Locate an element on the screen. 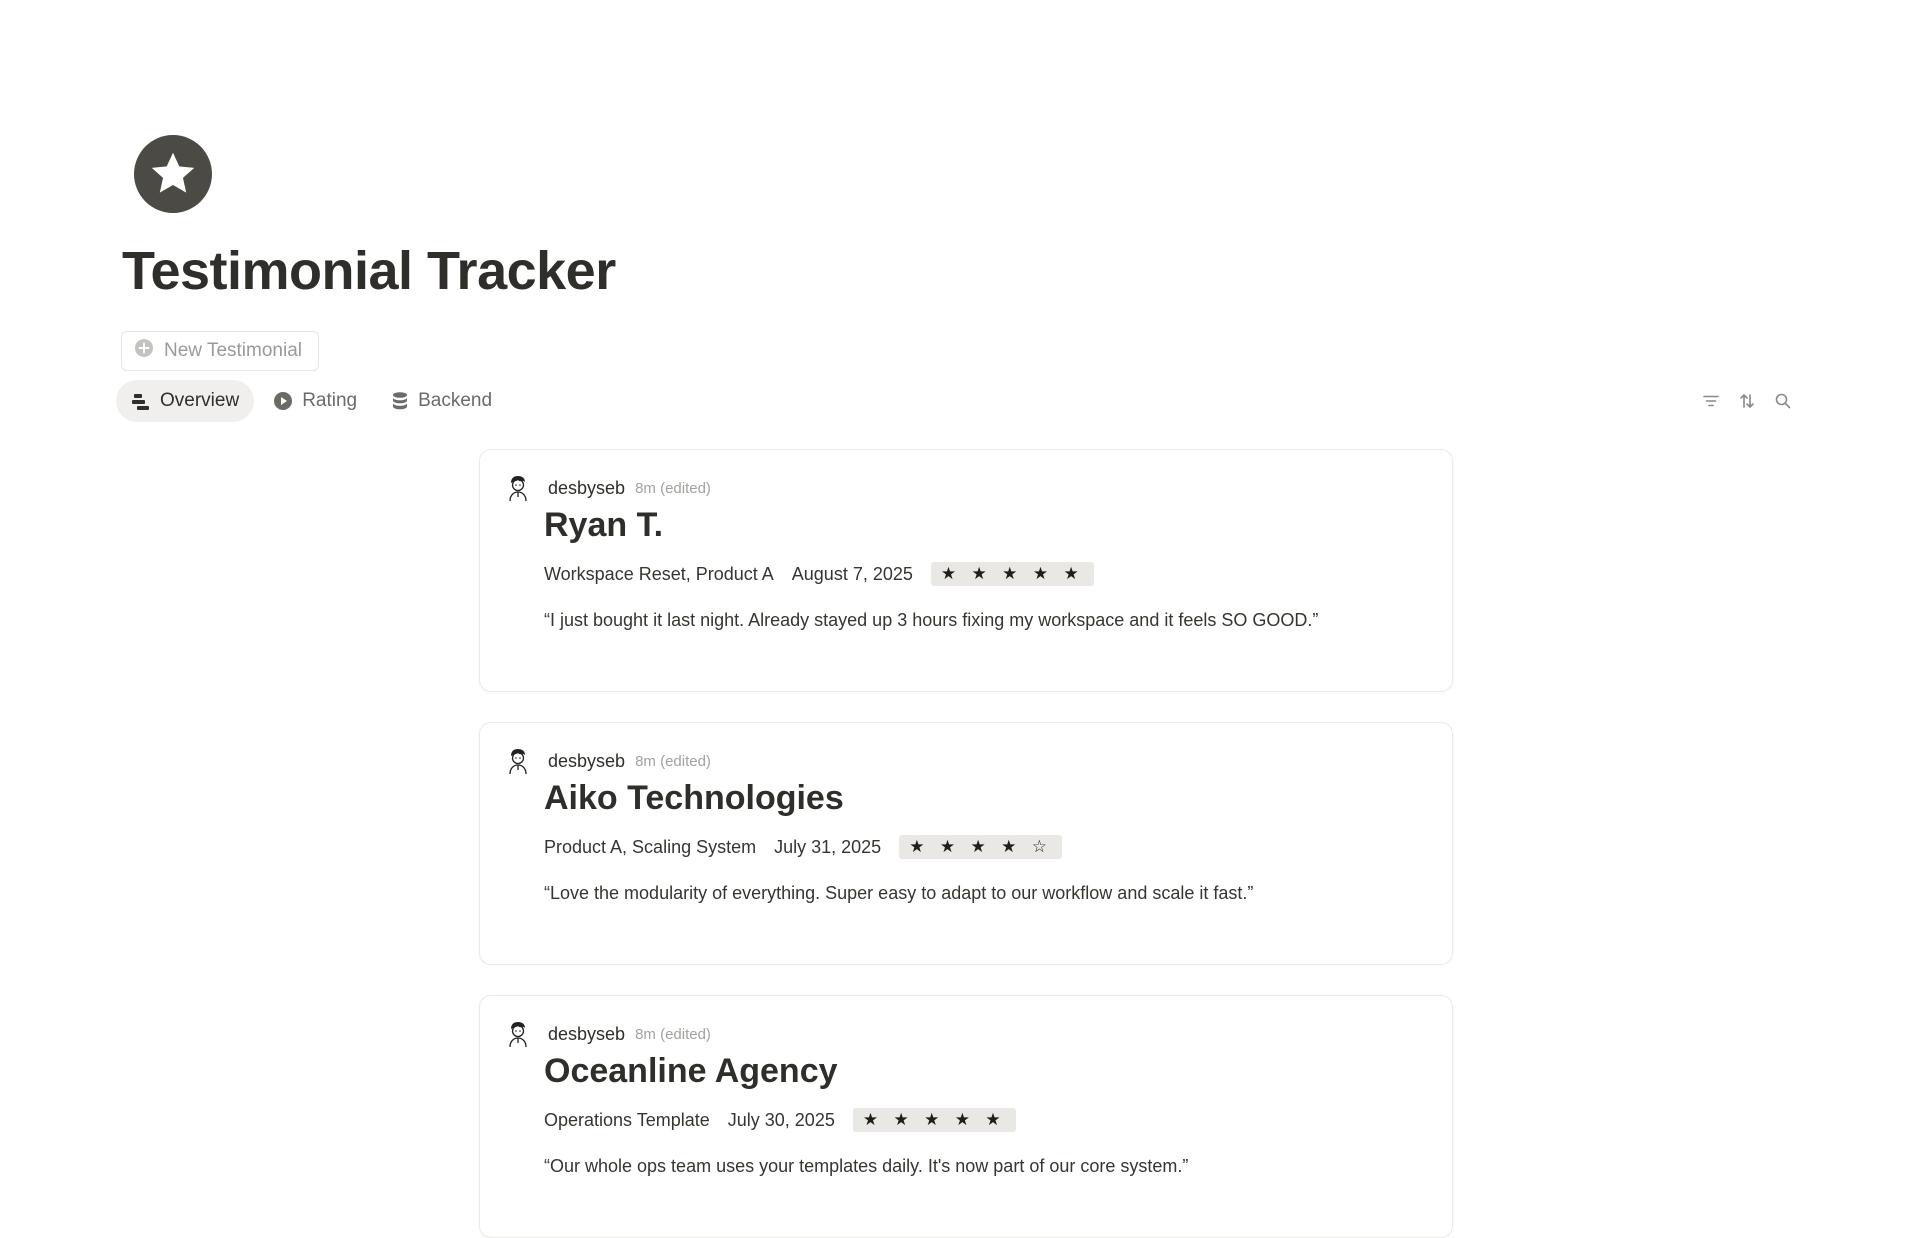 The image size is (1920, 1238). testimonial-title: Aiko Technologies is located at coordinates (694, 798).